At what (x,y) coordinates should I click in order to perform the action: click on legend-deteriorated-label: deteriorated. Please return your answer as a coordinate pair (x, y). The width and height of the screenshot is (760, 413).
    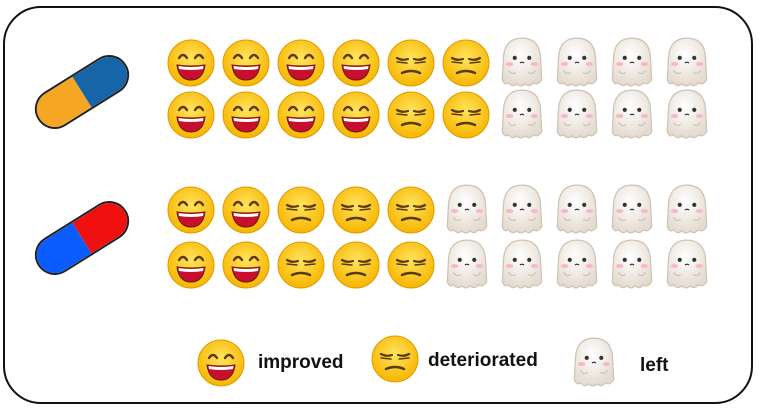
    Looking at the image, I should click on (483, 360).